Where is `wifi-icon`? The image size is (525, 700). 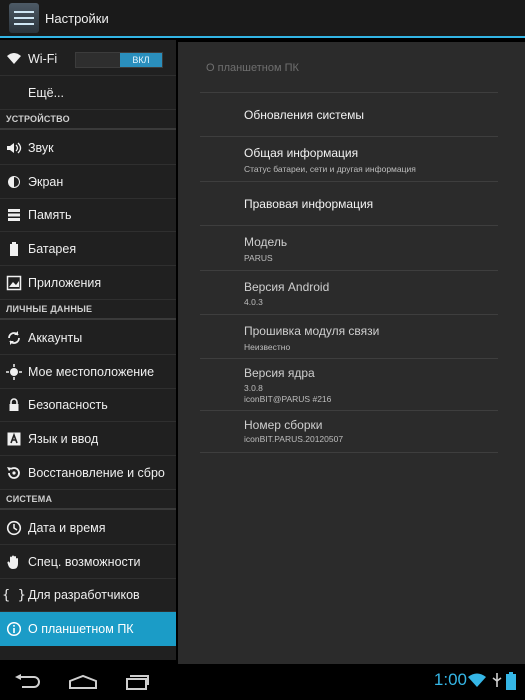
wifi-icon is located at coordinates (14, 59).